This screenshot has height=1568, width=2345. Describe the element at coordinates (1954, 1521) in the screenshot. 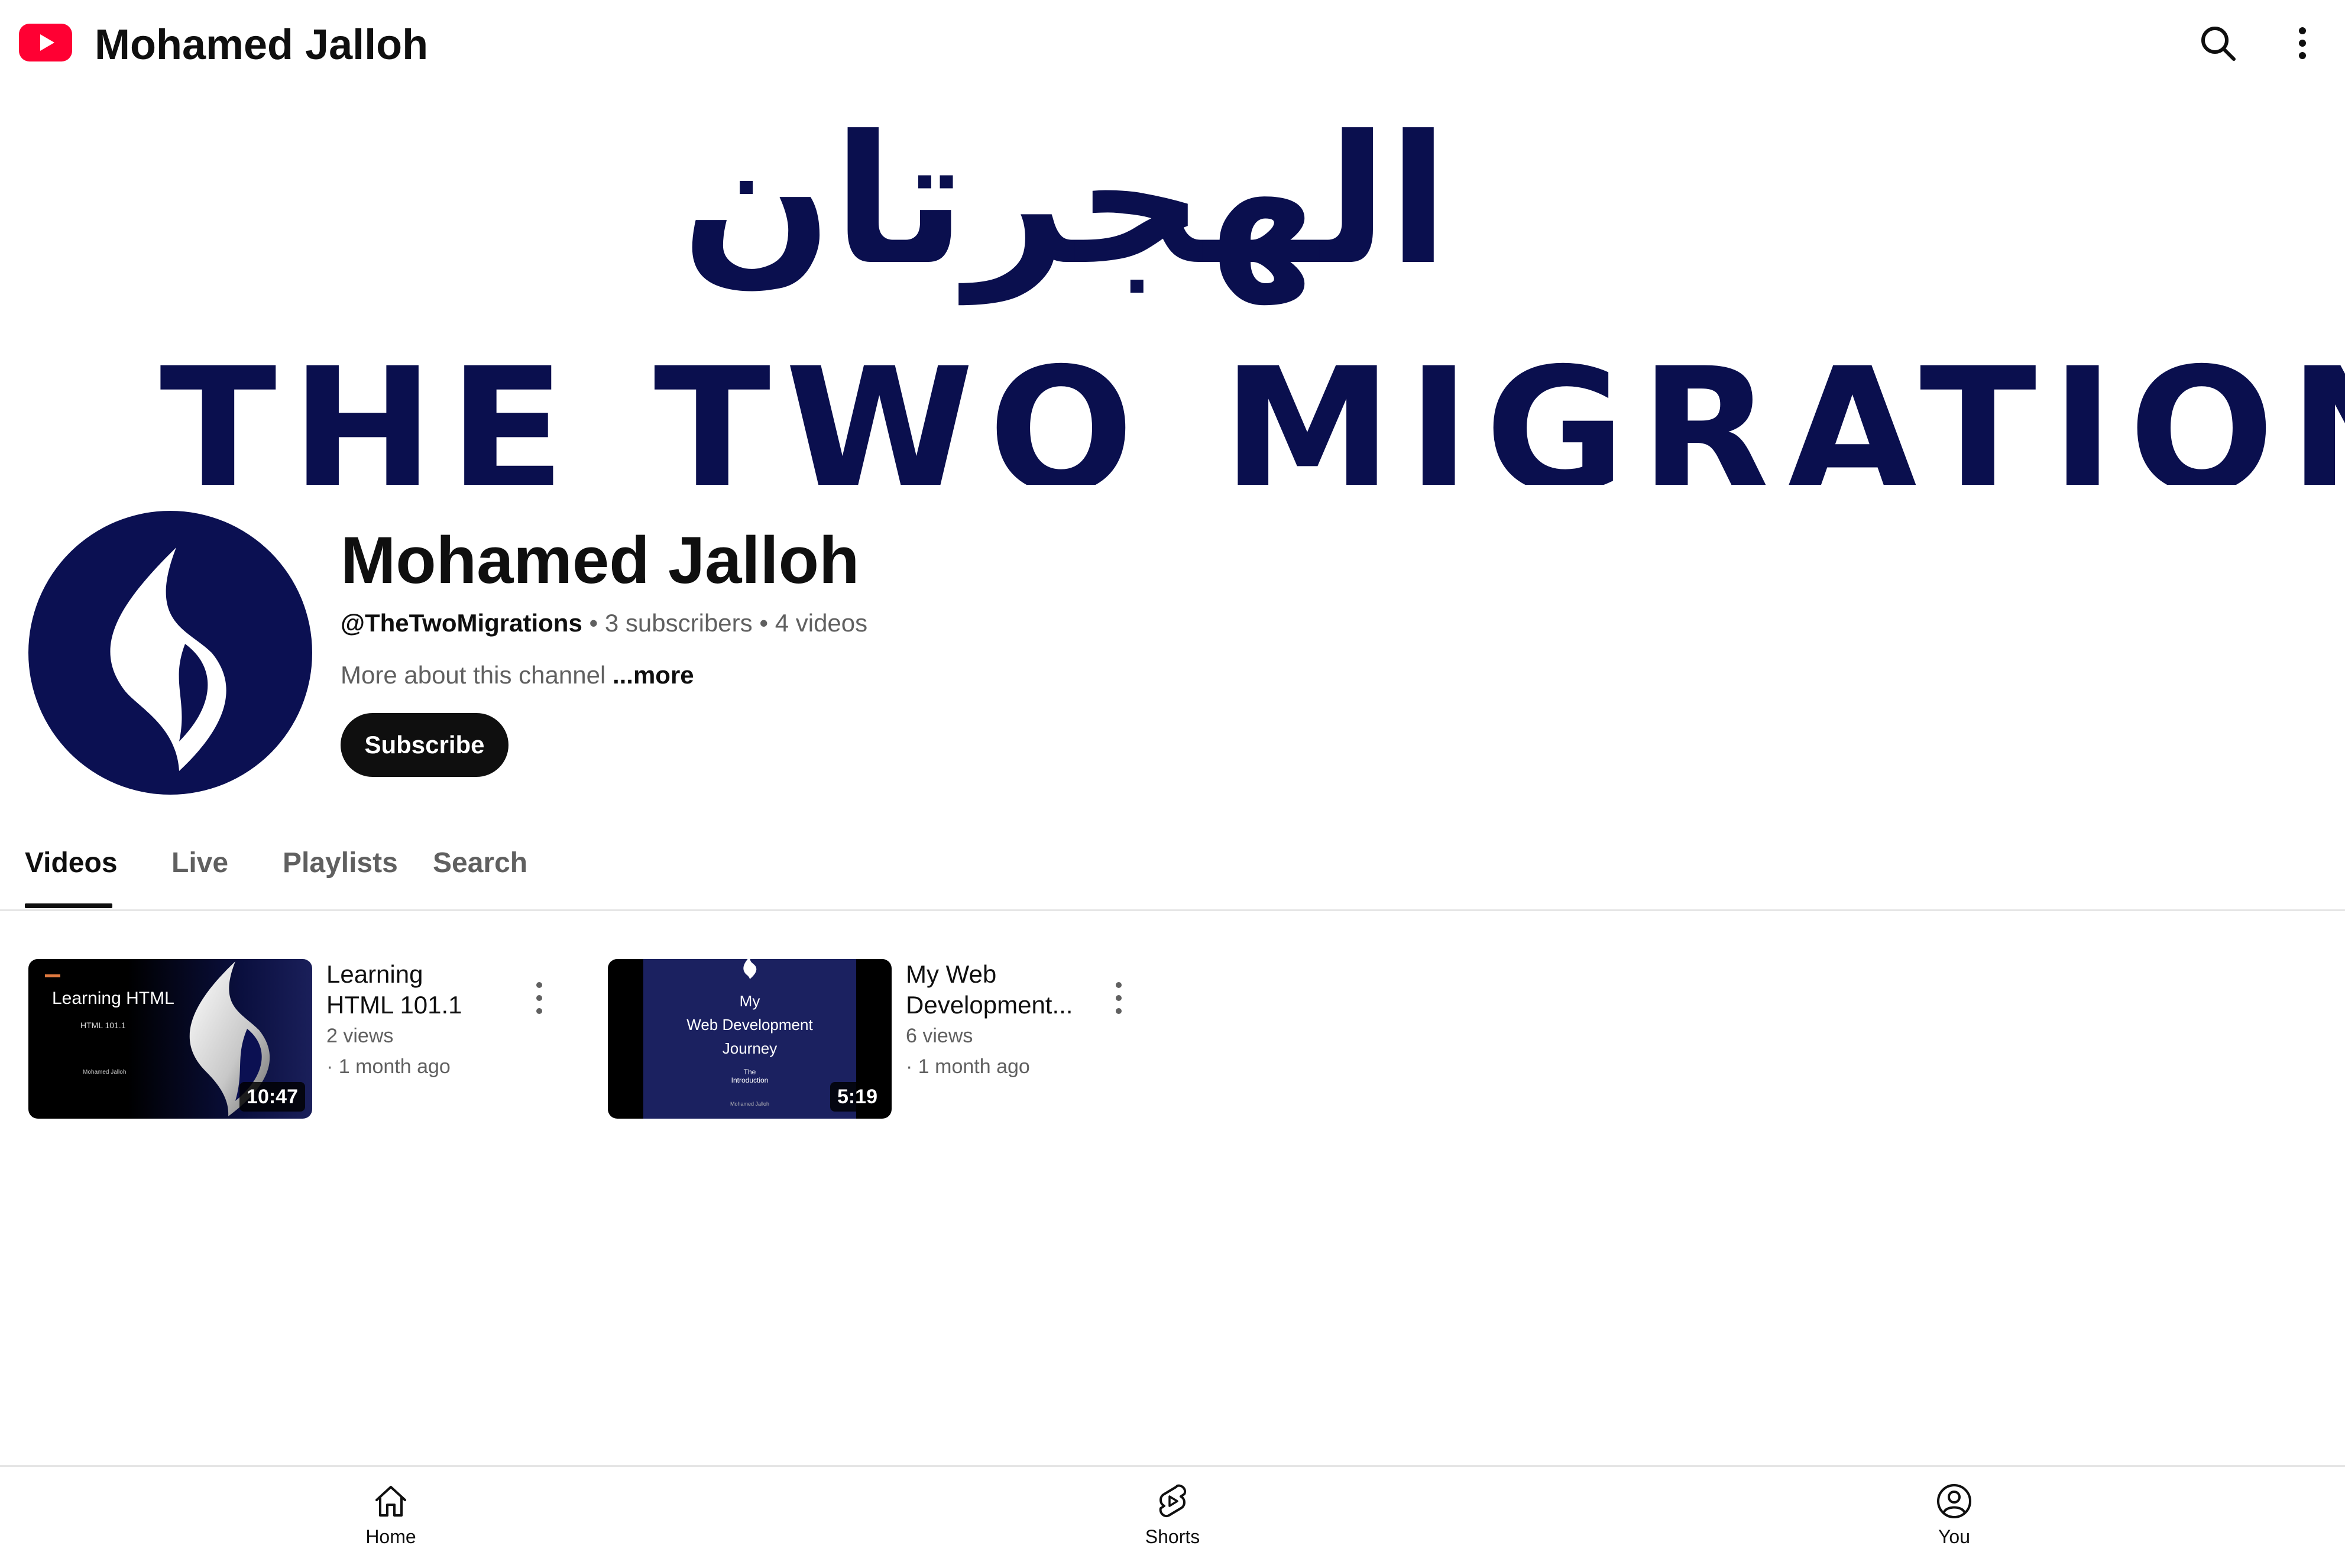

I see `nav-you: You` at that location.